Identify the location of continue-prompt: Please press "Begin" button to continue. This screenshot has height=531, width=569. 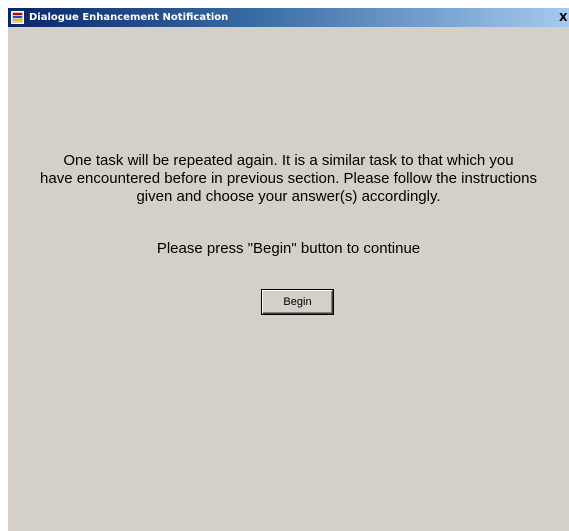
(288, 248).